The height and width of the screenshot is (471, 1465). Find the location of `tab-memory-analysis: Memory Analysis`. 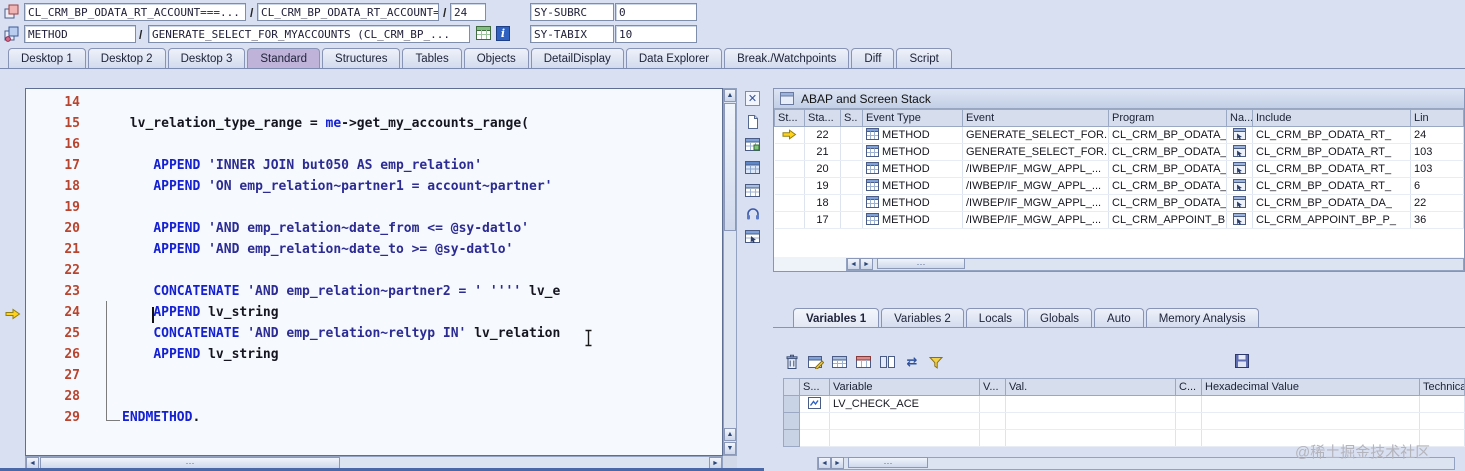

tab-memory-analysis: Memory Analysis is located at coordinates (1202, 318).